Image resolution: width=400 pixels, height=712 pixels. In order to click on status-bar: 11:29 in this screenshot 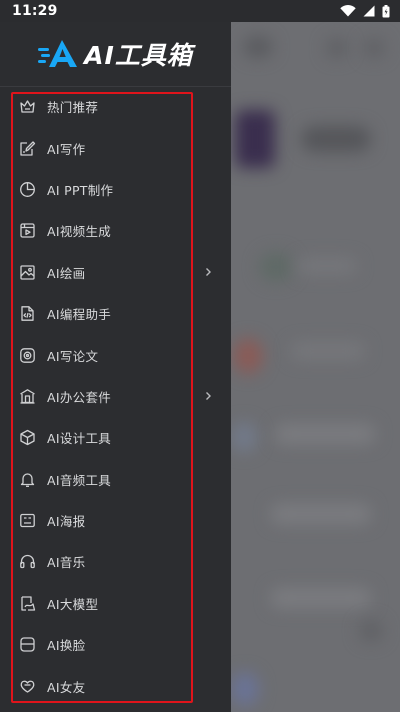, I will do `click(200, 11)`.